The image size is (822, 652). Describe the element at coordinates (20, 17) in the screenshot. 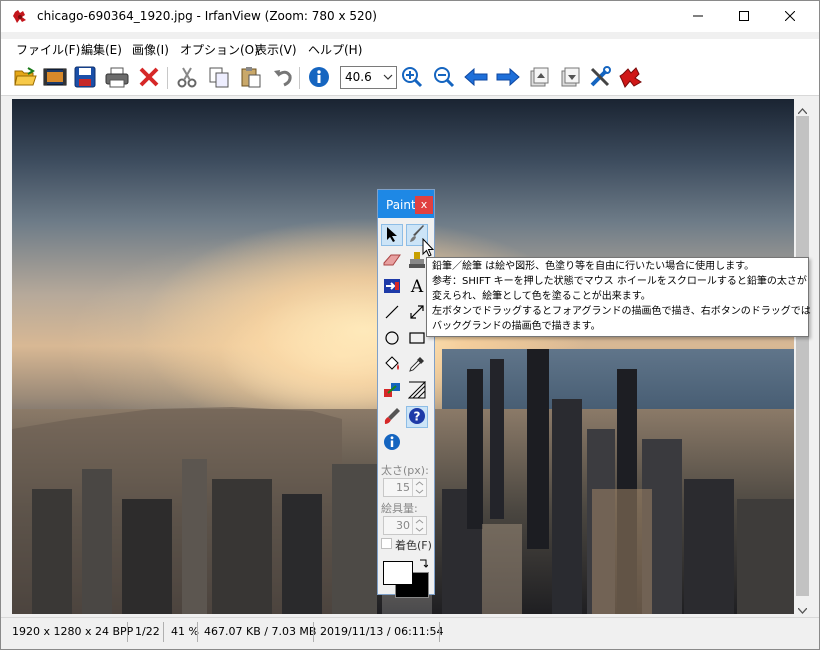

I see `irfanview-app-icon` at that location.